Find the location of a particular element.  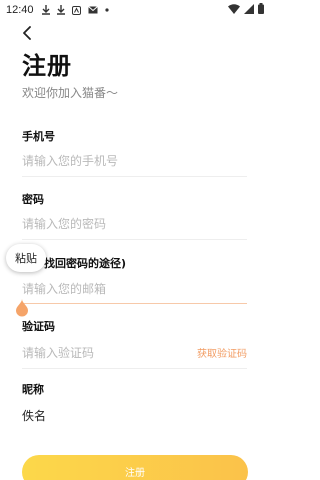

nickname-input: 佚名 is located at coordinates (102, 415).